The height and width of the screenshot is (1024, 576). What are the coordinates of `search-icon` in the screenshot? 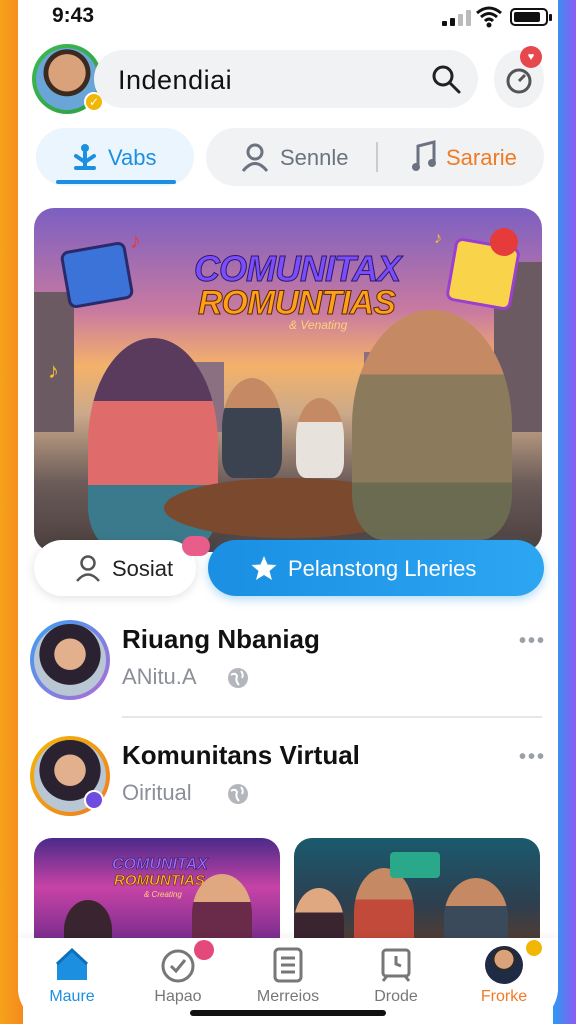 It's located at (446, 79).